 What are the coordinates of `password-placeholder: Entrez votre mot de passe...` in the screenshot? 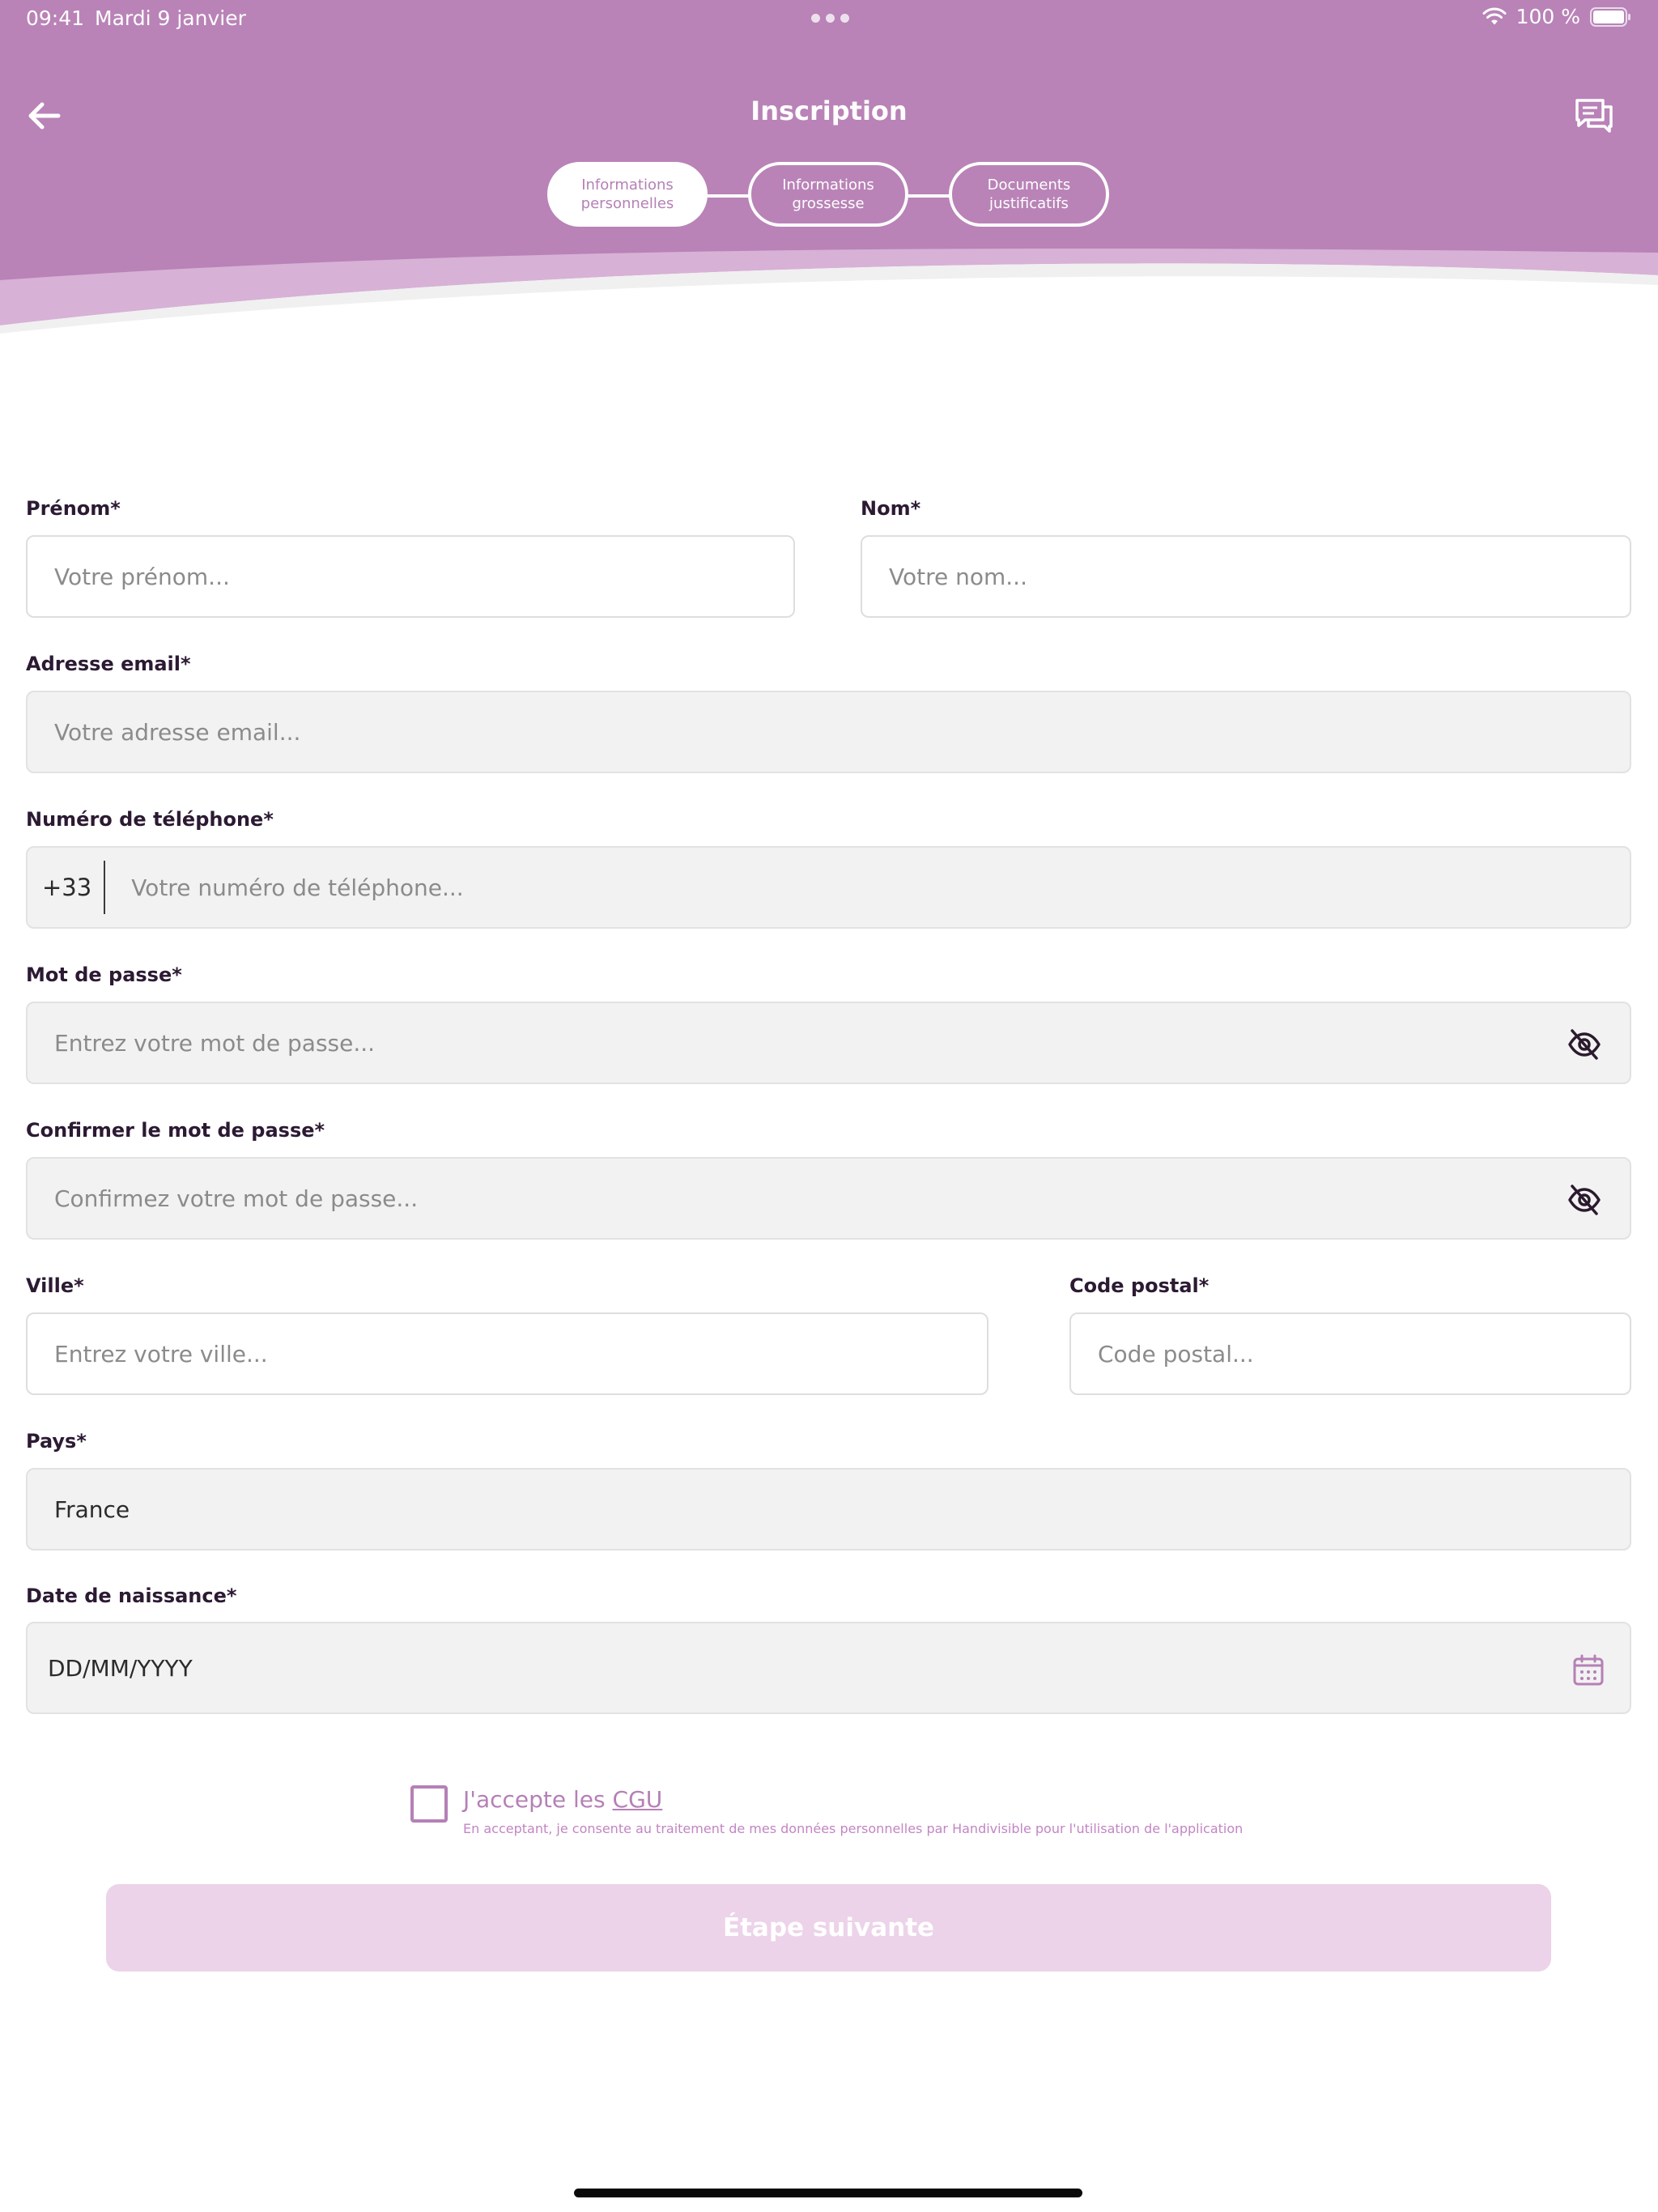 It's located at (215, 1043).